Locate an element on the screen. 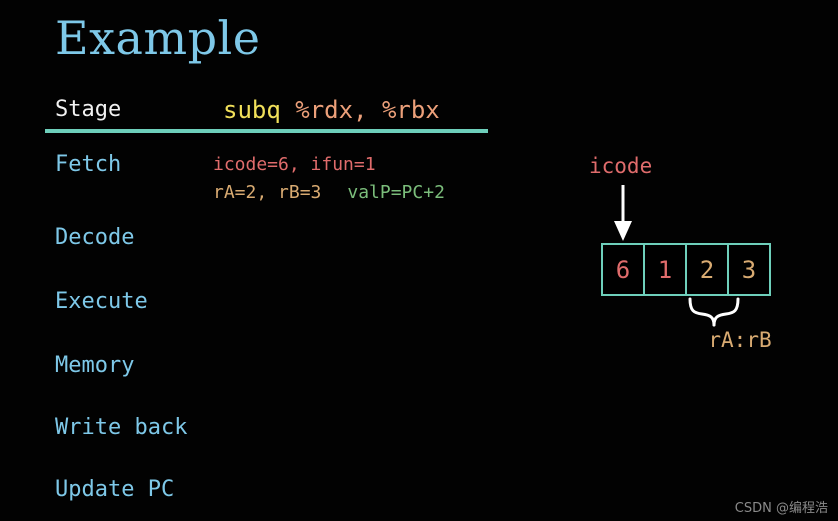 The image size is (838, 521). stage-label-memory: Memory is located at coordinates (95, 365).